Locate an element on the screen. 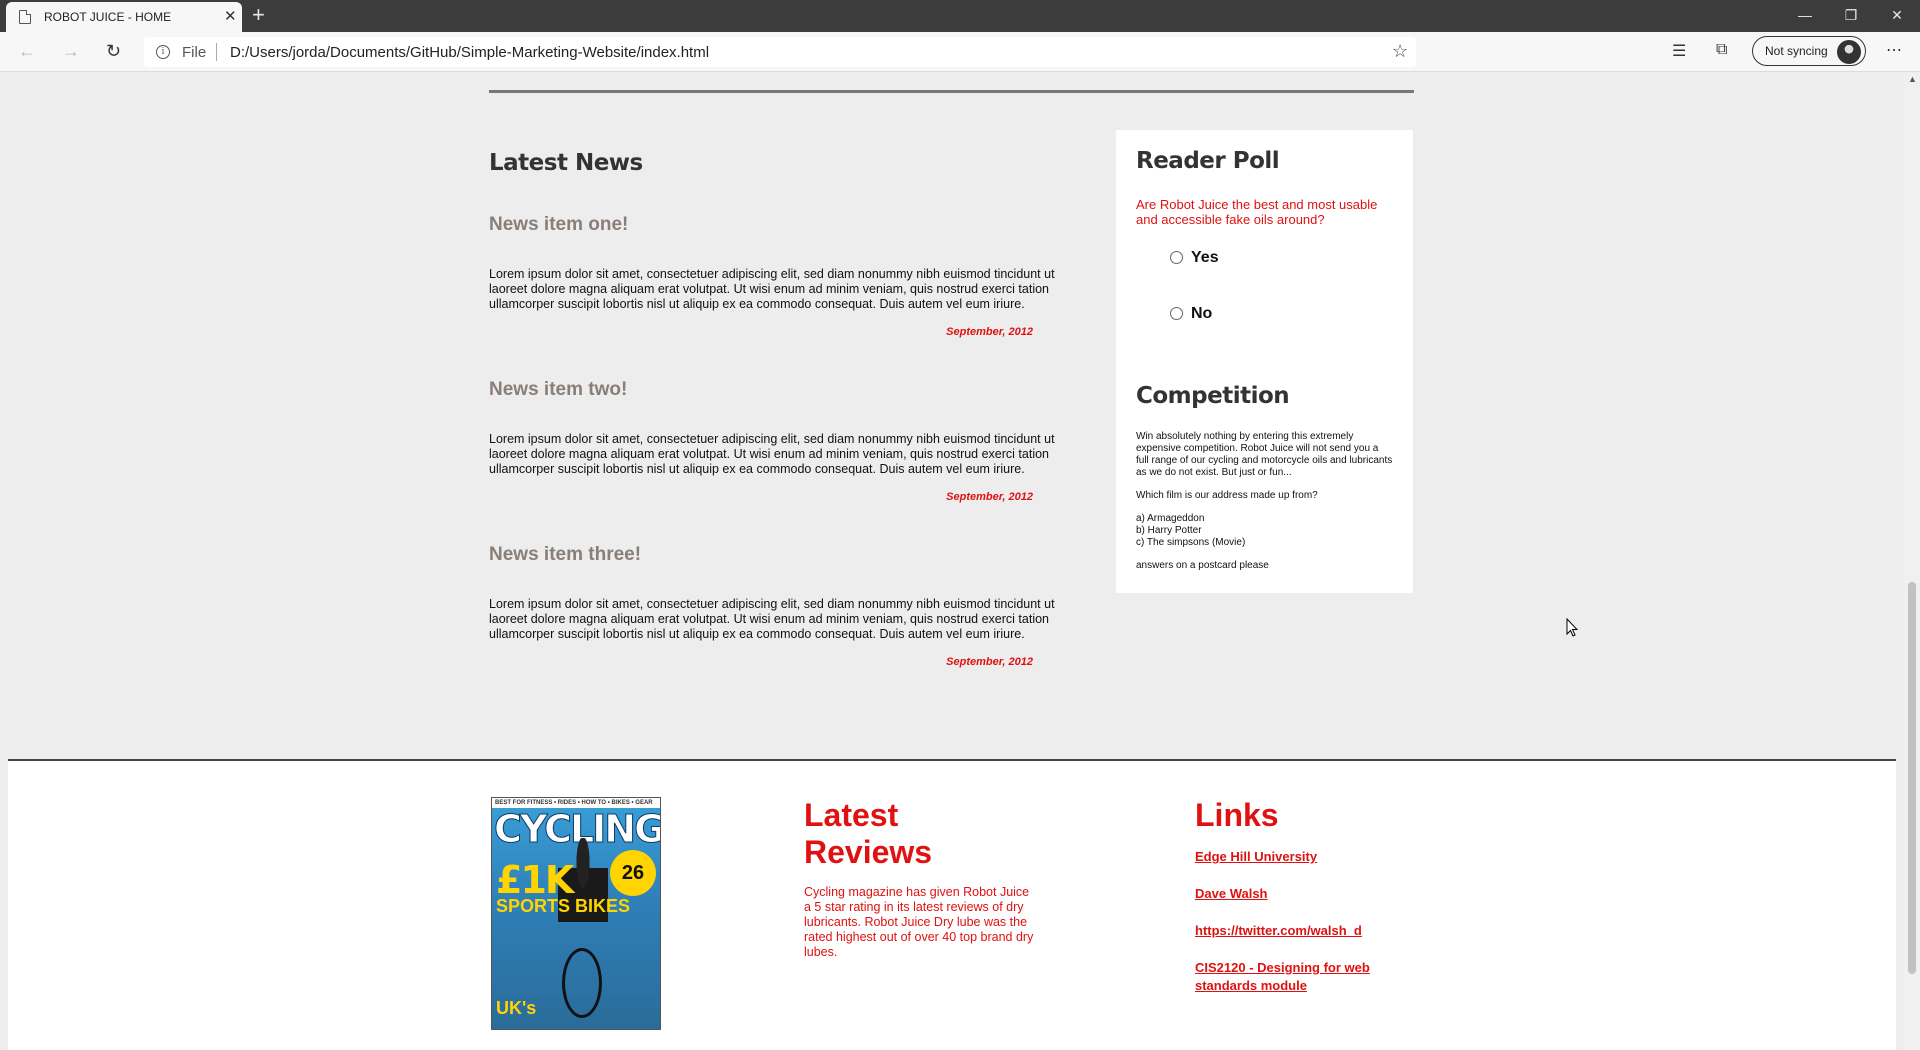 Image resolution: width=1920 pixels, height=1050 pixels. magazine-subheadline: SPORTS BIKES is located at coordinates (563, 906).